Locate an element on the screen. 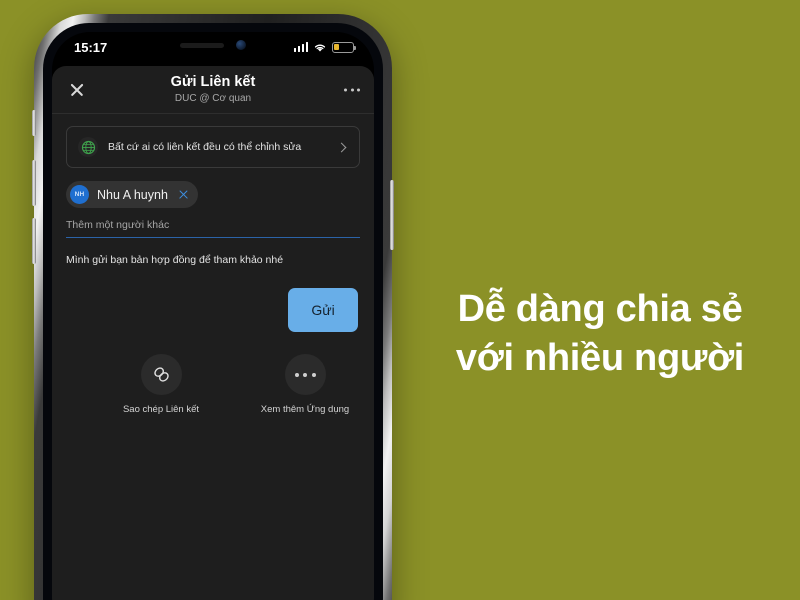 This screenshot has width=800, height=600. send-row: Gửi is located at coordinates (213, 299).